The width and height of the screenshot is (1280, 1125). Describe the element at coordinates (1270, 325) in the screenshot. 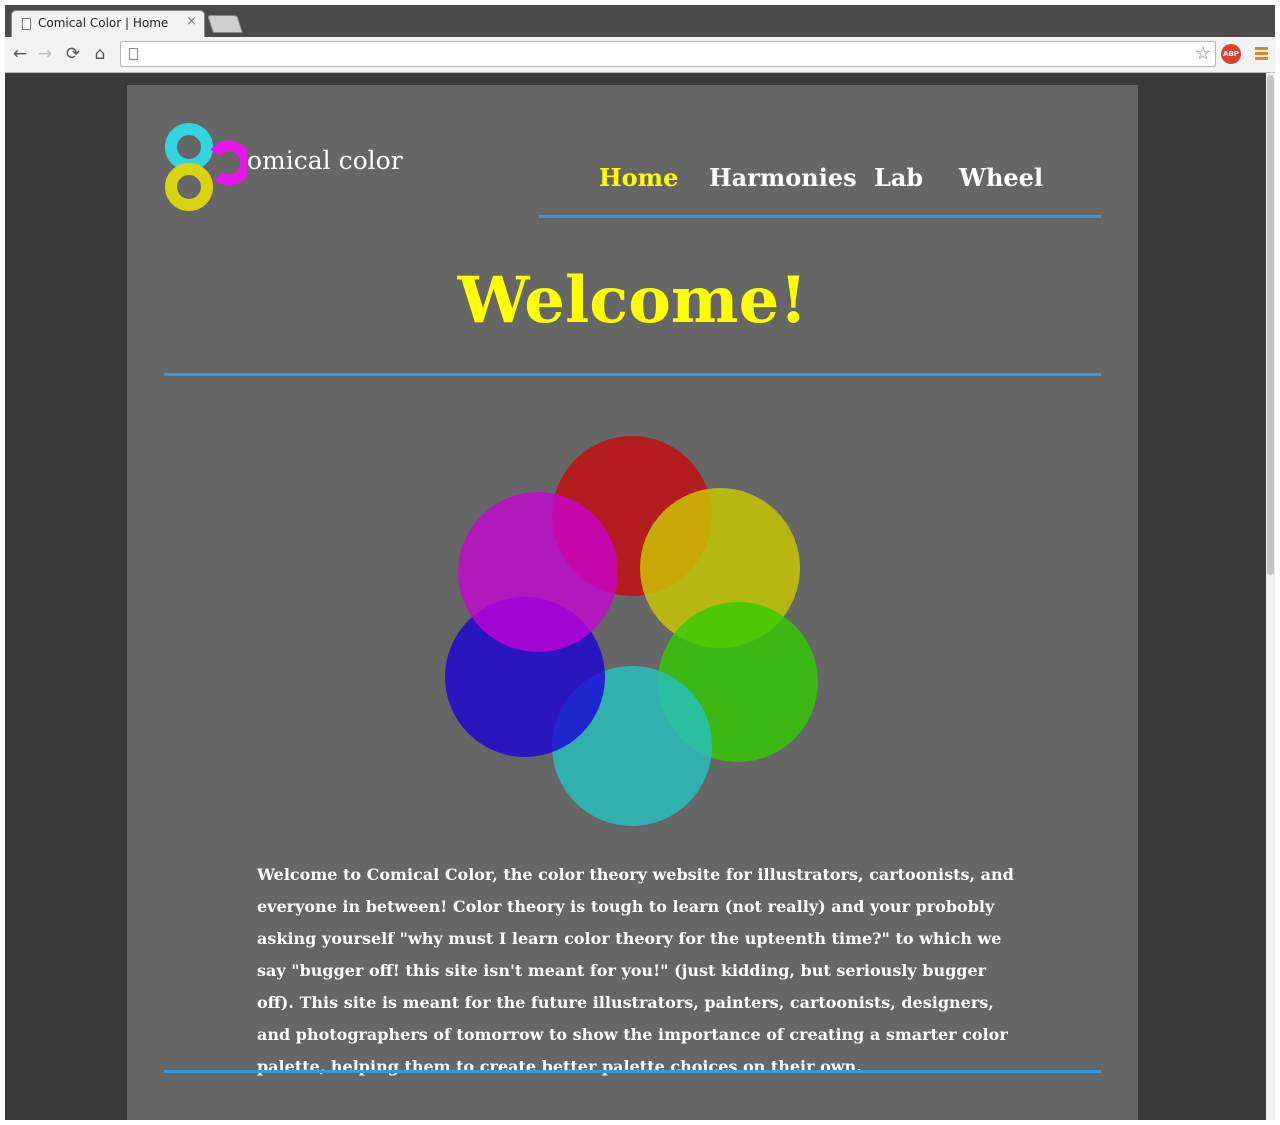

I see `scrollbar-thumb` at that location.